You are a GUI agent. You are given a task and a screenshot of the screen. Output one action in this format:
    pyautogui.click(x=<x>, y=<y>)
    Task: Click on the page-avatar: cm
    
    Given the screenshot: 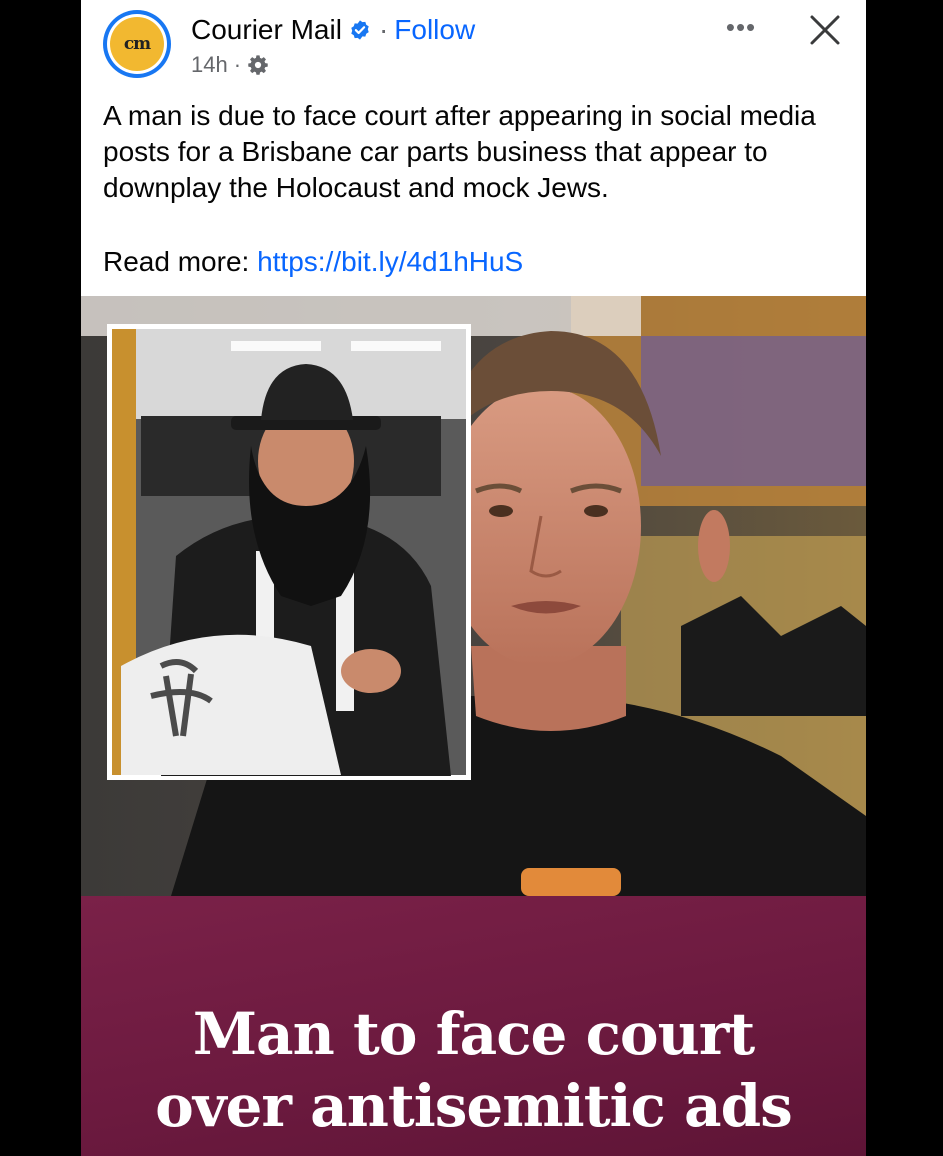 What is the action you would take?
    pyautogui.click(x=137, y=44)
    